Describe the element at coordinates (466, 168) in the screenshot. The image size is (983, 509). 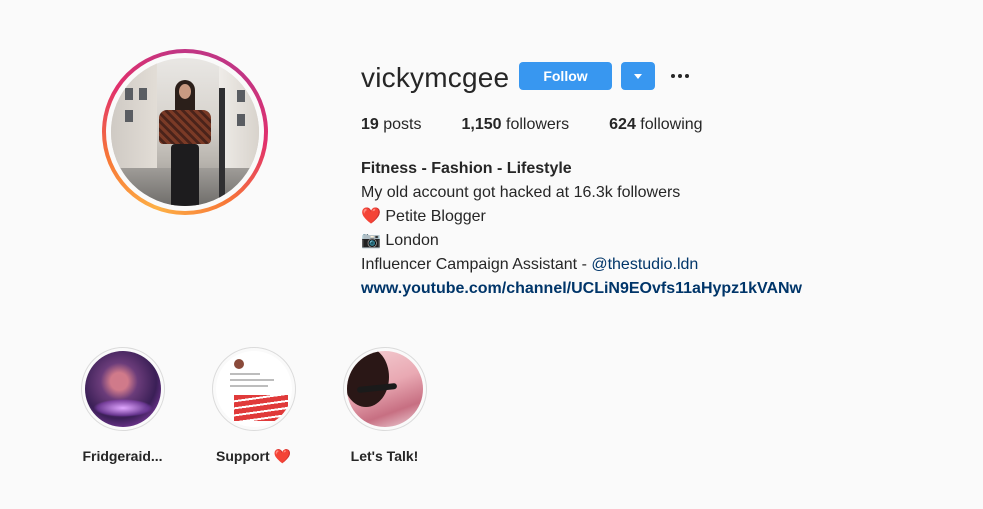
I see `bio-display-name: Fitness - Fashion - Lifestyle` at that location.